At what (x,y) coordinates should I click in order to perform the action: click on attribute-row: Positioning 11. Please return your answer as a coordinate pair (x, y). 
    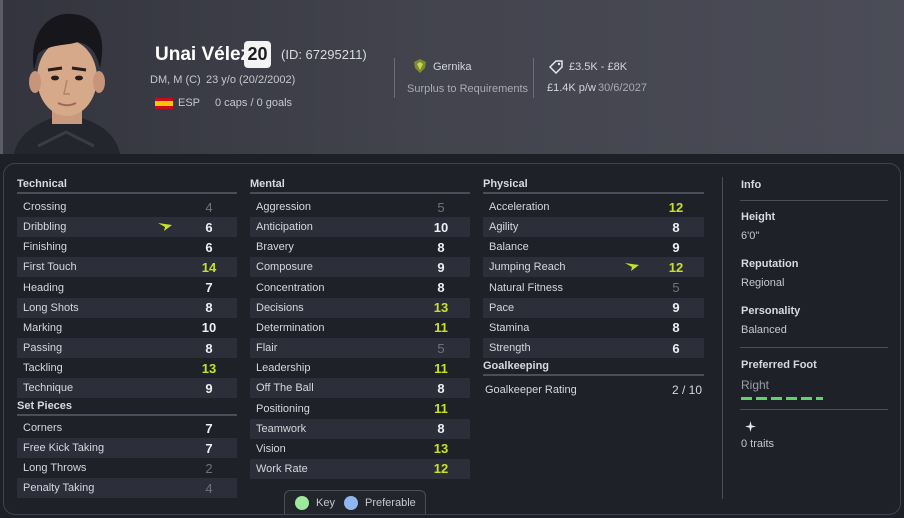
    Looking at the image, I should click on (360, 409).